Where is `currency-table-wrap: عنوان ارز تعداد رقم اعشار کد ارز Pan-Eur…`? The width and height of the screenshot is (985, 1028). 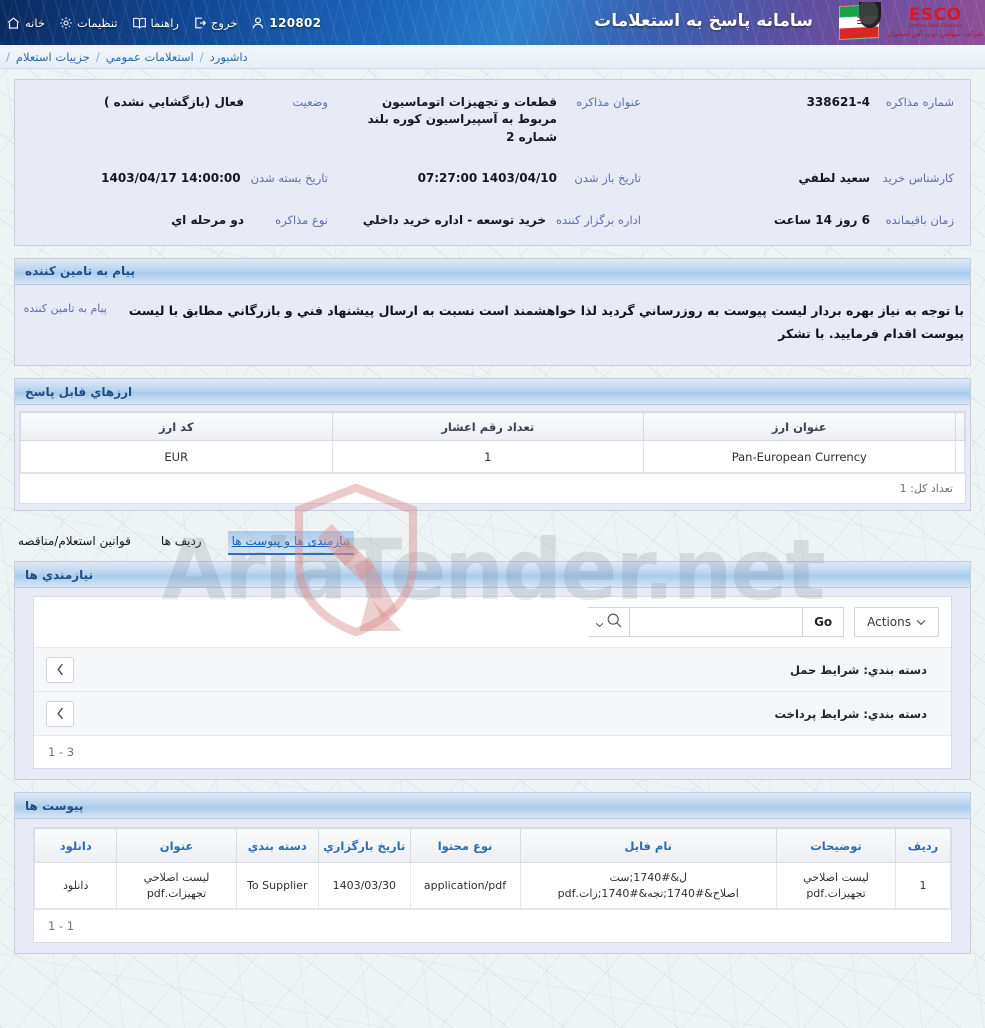 currency-table-wrap: عنوان ارز تعداد رقم اعشار کد ارز Pan-Eur… is located at coordinates (492, 458).